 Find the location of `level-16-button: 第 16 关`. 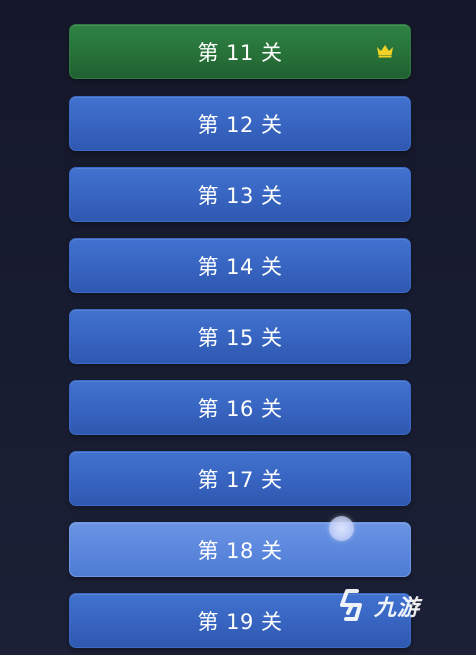

level-16-button: 第 16 关 is located at coordinates (240, 407).